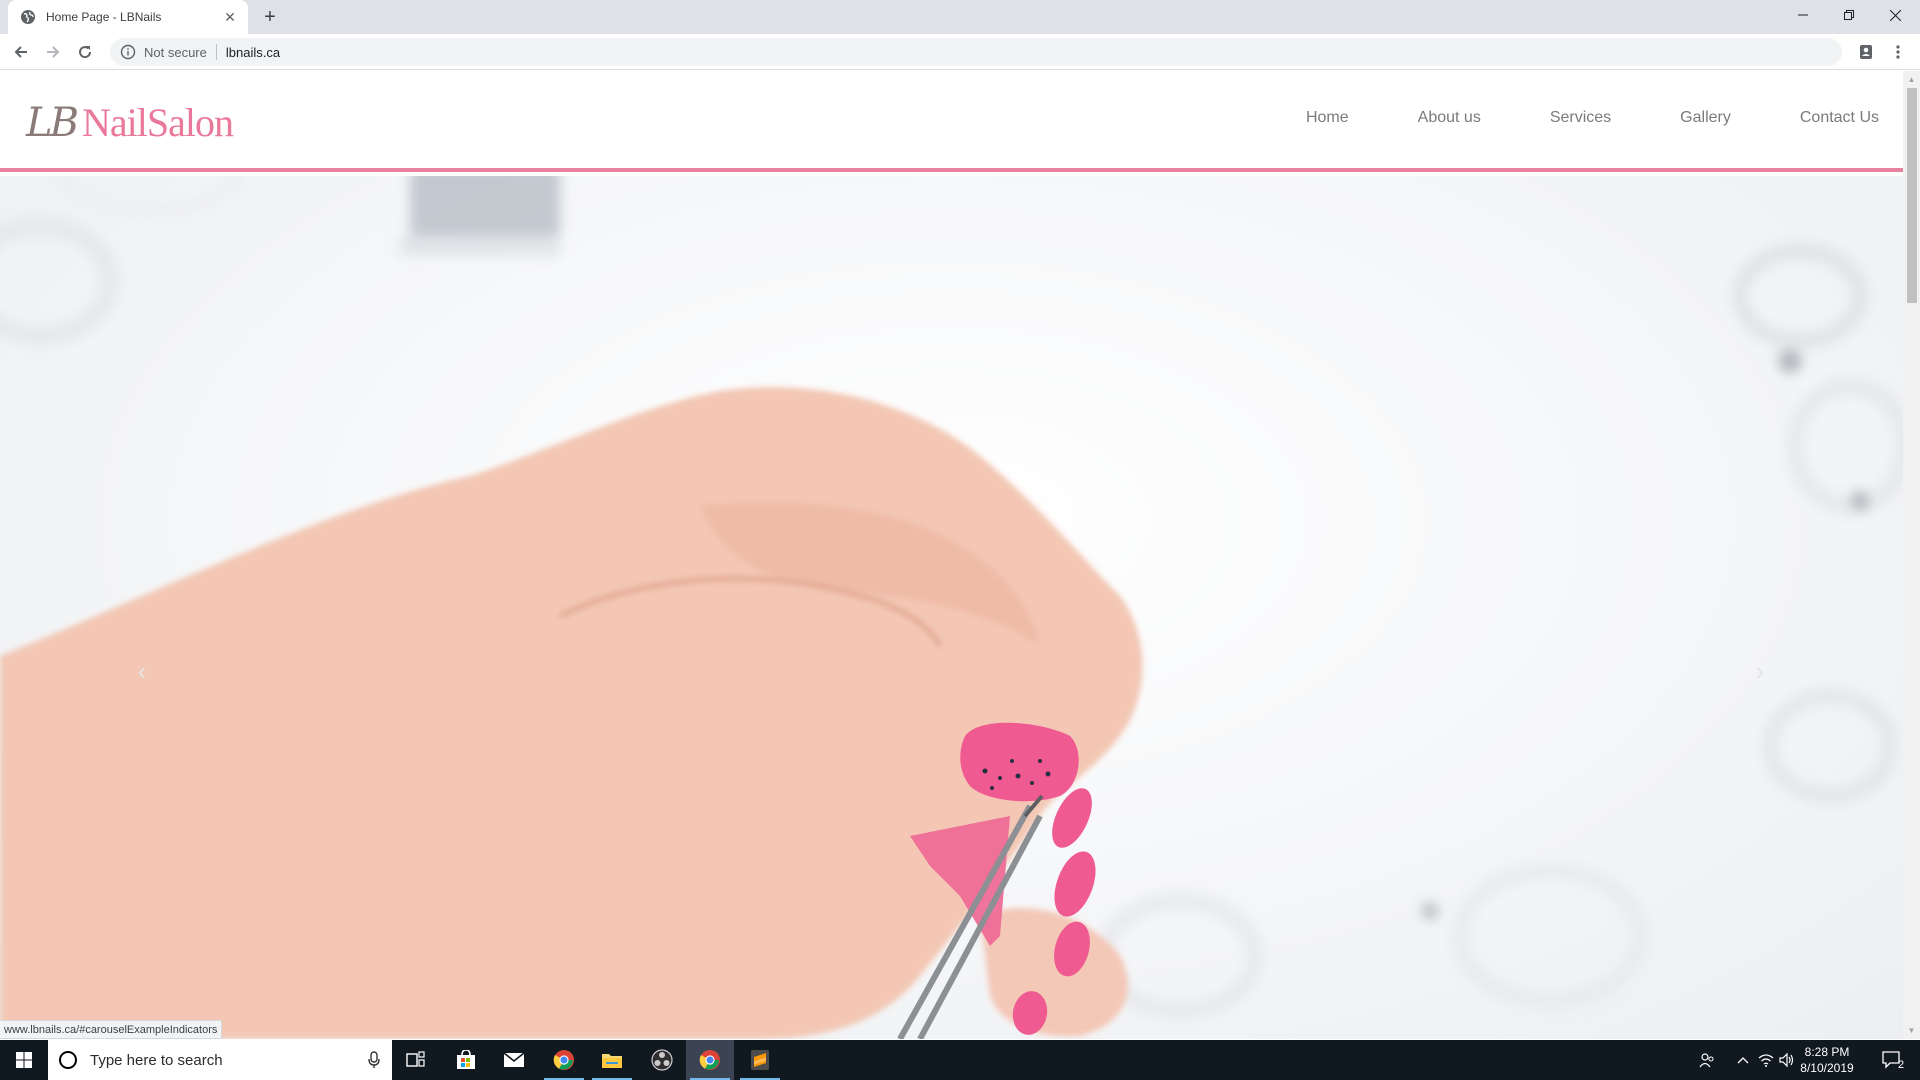 Image resolution: width=1920 pixels, height=1080 pixels. I want to click on minimize-icon, so click(1803, 15).